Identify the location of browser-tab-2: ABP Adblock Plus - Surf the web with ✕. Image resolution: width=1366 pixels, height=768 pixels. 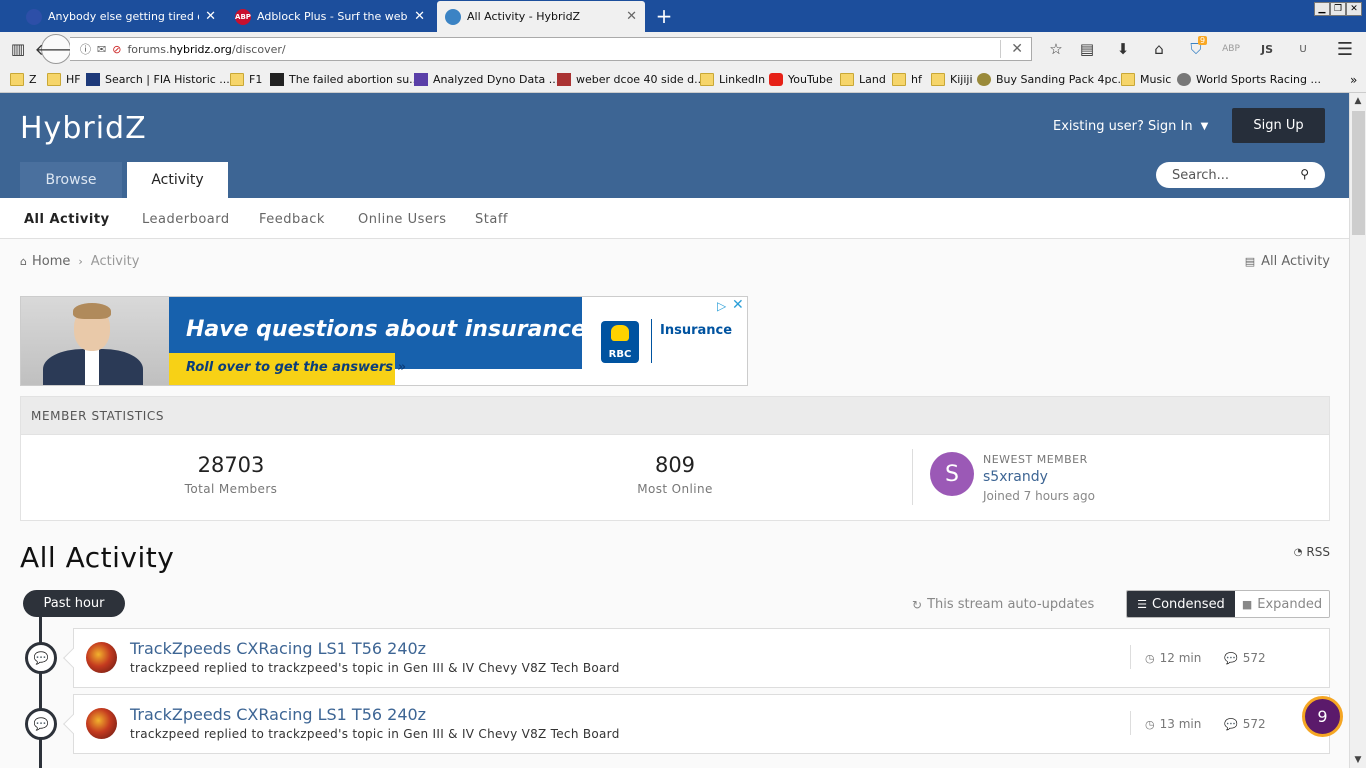
(330, 16).